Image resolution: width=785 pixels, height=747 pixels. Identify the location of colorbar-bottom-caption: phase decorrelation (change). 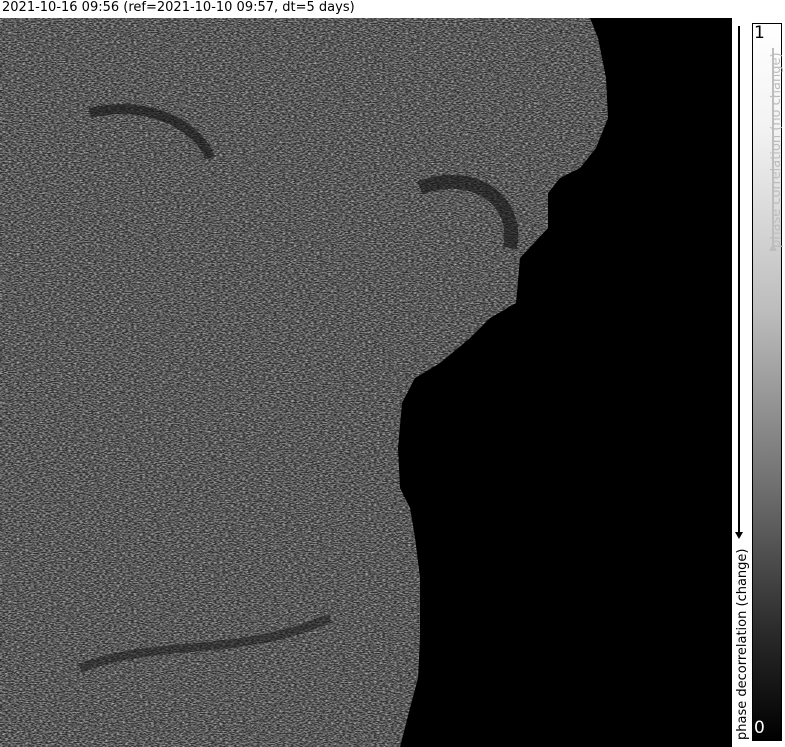
(742, 644).